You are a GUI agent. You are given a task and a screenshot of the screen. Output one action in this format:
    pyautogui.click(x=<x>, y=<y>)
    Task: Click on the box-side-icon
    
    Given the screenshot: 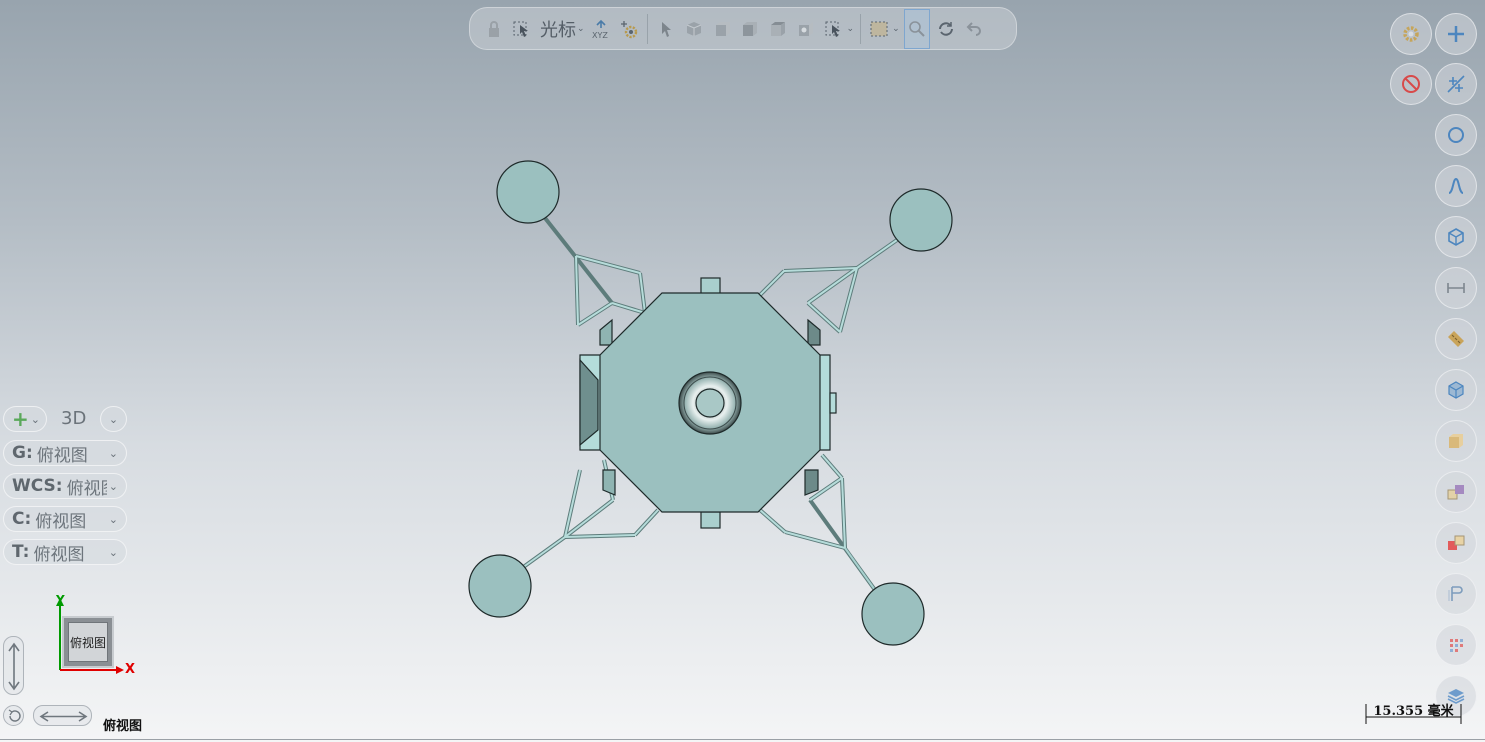 What is the action you would take?
    pyautogui.click(x=750, y=29)
    